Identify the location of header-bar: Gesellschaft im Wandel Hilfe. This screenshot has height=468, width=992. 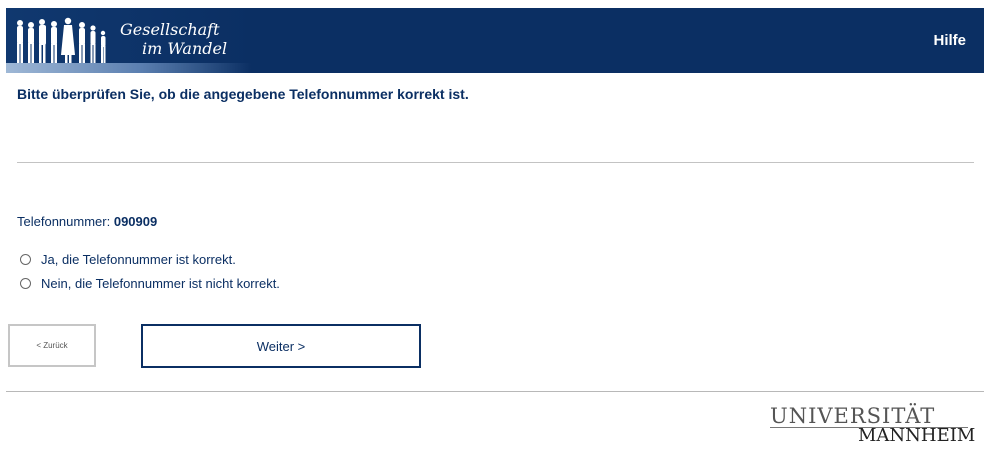
(495, 40).